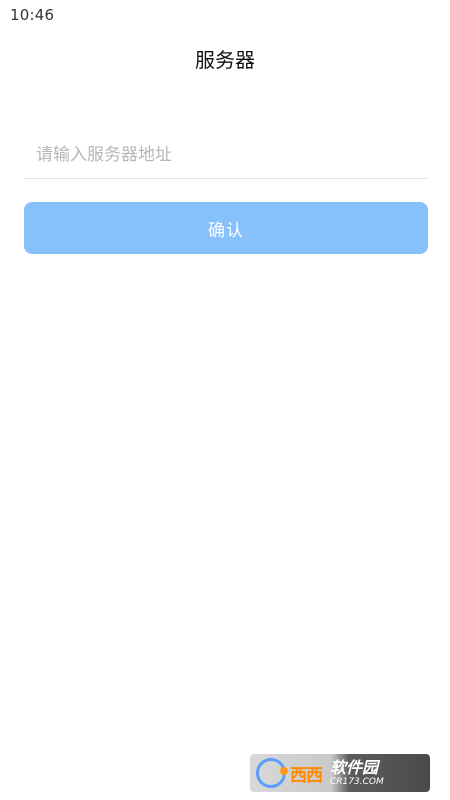 This screenshot has width=450, height=800. I want to click on status-bar: 10:46, so click(225, 15).